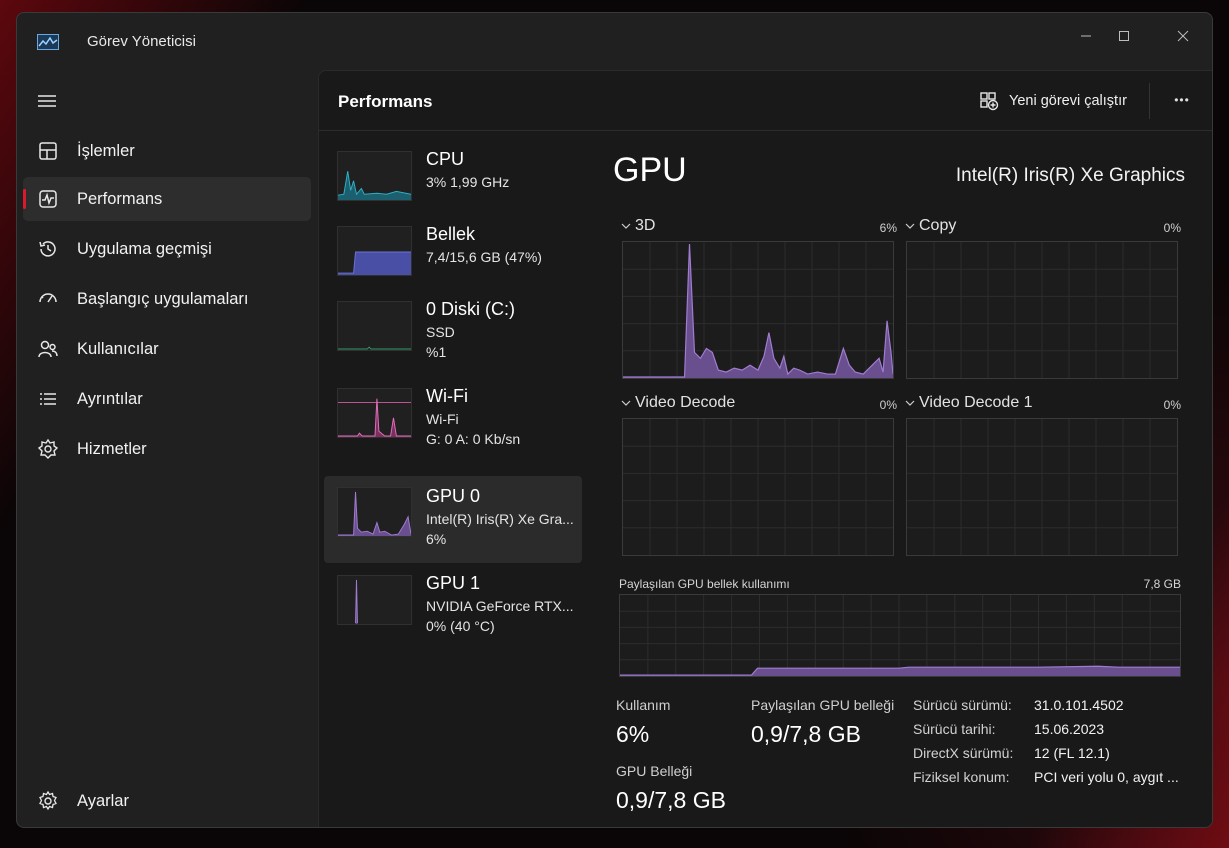 This screenshot has height=848, width=1229. I want to click on device-gpu-0: GPU 0 Intel(R) Iris(R) Xe Gra... 6%, so click(453, 519).